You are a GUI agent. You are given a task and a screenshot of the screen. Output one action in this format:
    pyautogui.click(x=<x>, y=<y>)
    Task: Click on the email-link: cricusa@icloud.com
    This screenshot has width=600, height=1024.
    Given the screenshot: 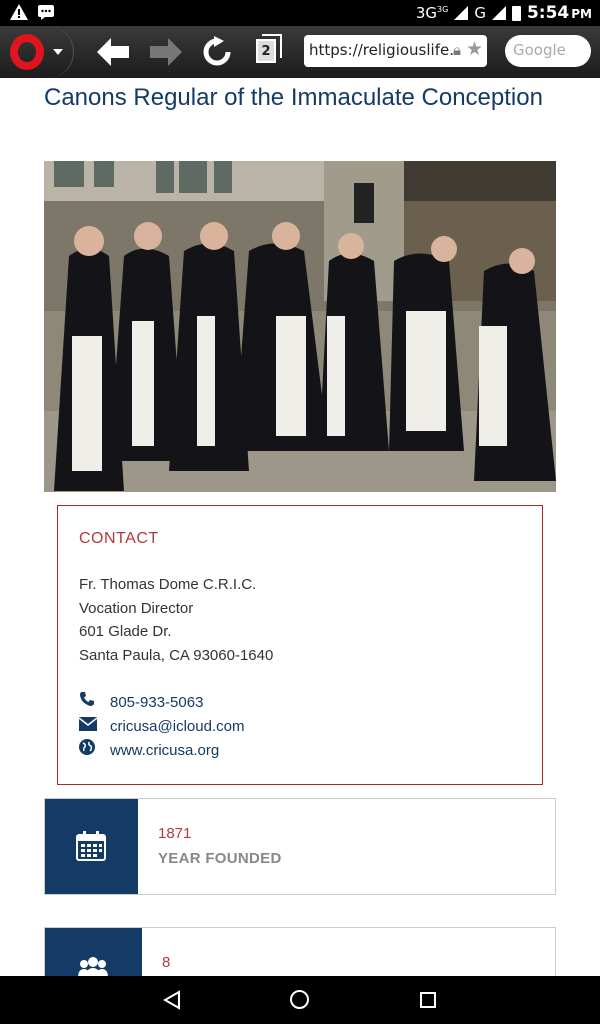 What is the action you would take?
    pyautogui.click(x=177, y=727)
    